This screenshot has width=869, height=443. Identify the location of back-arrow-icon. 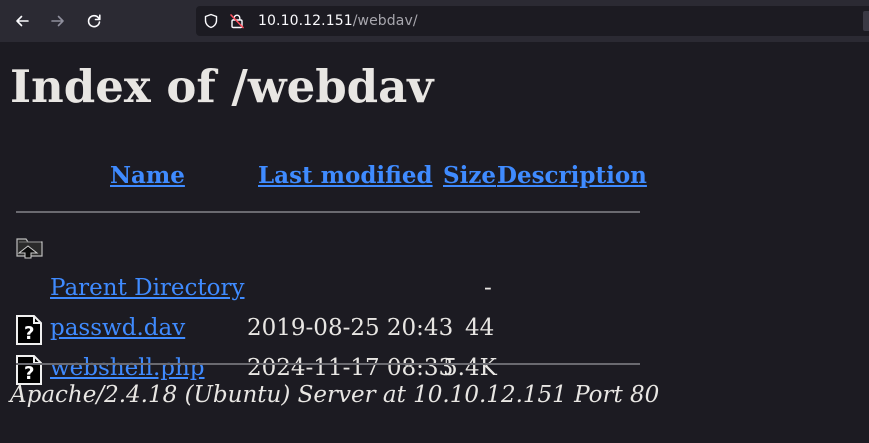
(22, 21).